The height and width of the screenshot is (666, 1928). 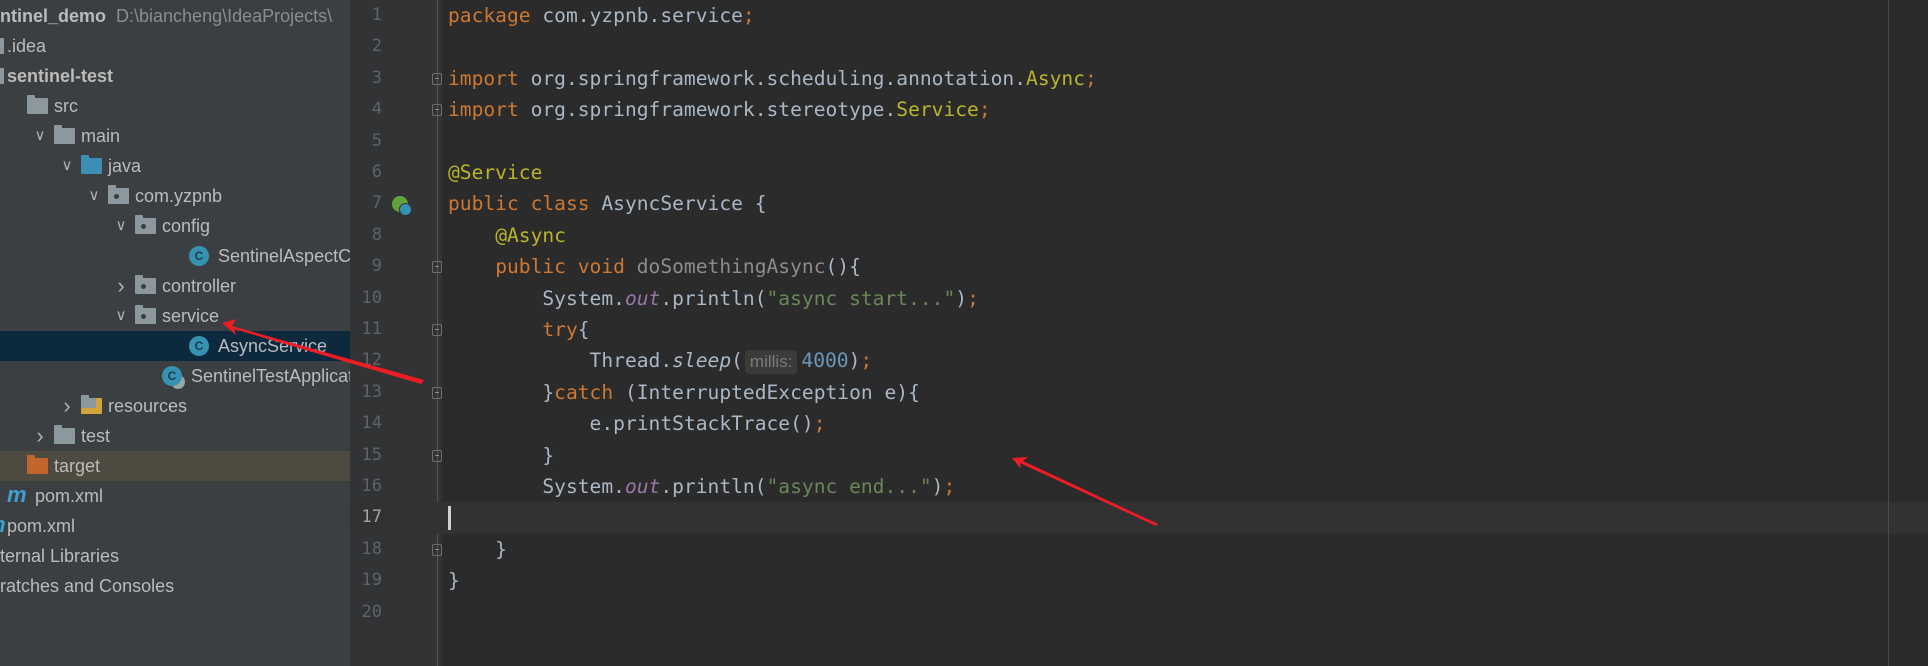 I want to click on tree-item: ternal Libraries, so click(x=175, y=556).